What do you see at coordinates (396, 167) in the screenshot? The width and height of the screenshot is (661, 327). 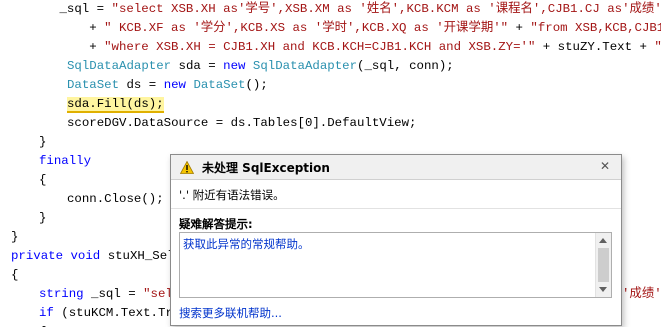 I see `dialog-title-bar: 未处理 SqlException ✕` at bounding box center [396, 167].